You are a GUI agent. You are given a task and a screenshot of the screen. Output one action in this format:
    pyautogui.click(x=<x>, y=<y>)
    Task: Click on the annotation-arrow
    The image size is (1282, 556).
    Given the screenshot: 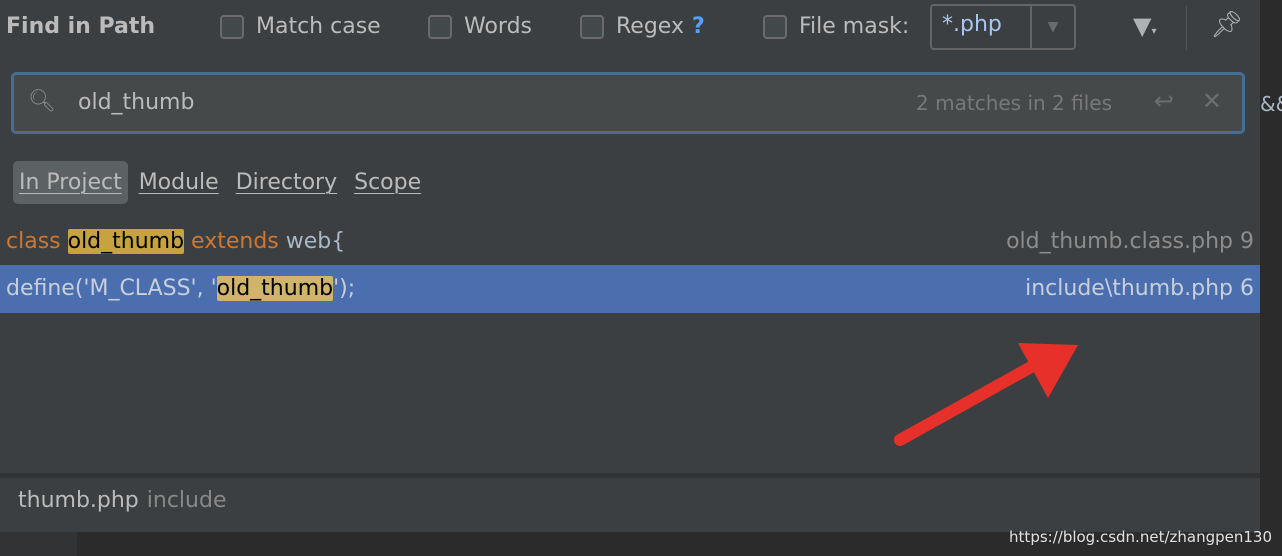 What is the action you would take?
    pyautogui.click(x=986, y=394)
    